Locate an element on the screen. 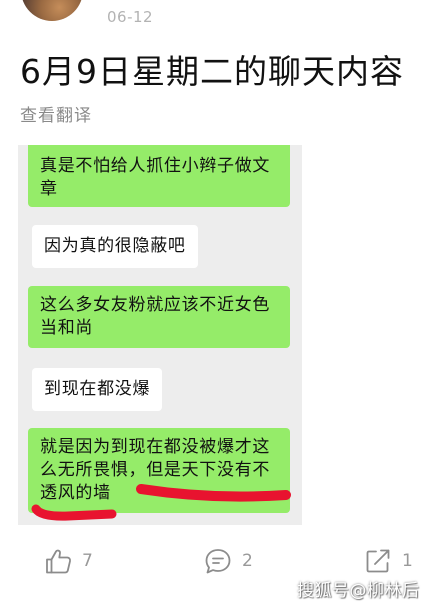  chat-bubble-line: 么无所畏惧，但是天下没有不 is located at coordinates (155, 470).